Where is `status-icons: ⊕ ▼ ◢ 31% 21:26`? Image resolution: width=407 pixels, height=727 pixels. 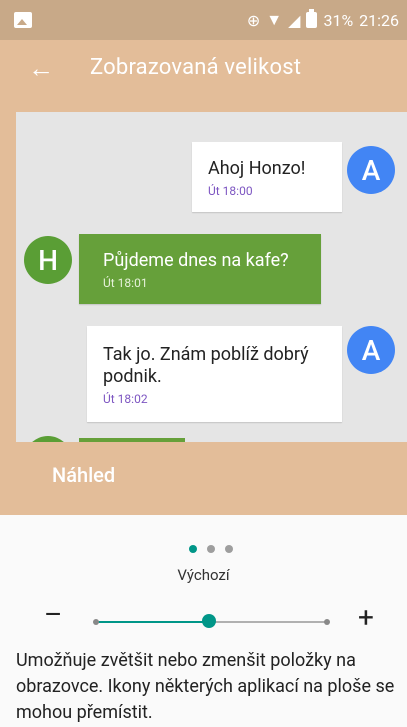 status-icons: ⊕ ▼ ◢ 31% 21:26 is located at coordinates (323, 20).